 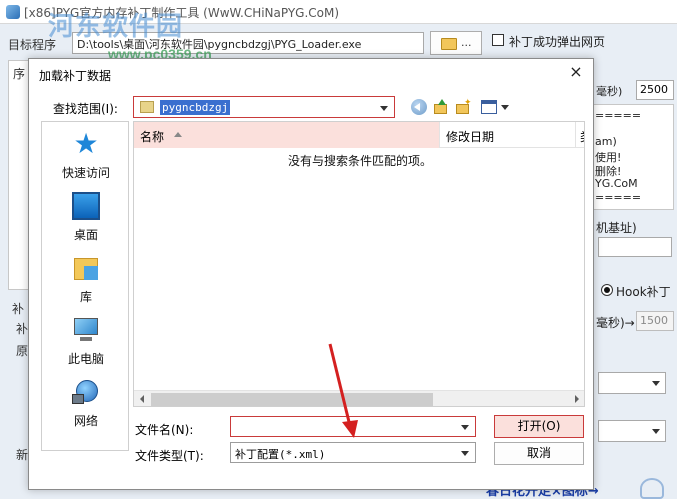 I want to click on place-network: 网络, so click(x=86, y=404).